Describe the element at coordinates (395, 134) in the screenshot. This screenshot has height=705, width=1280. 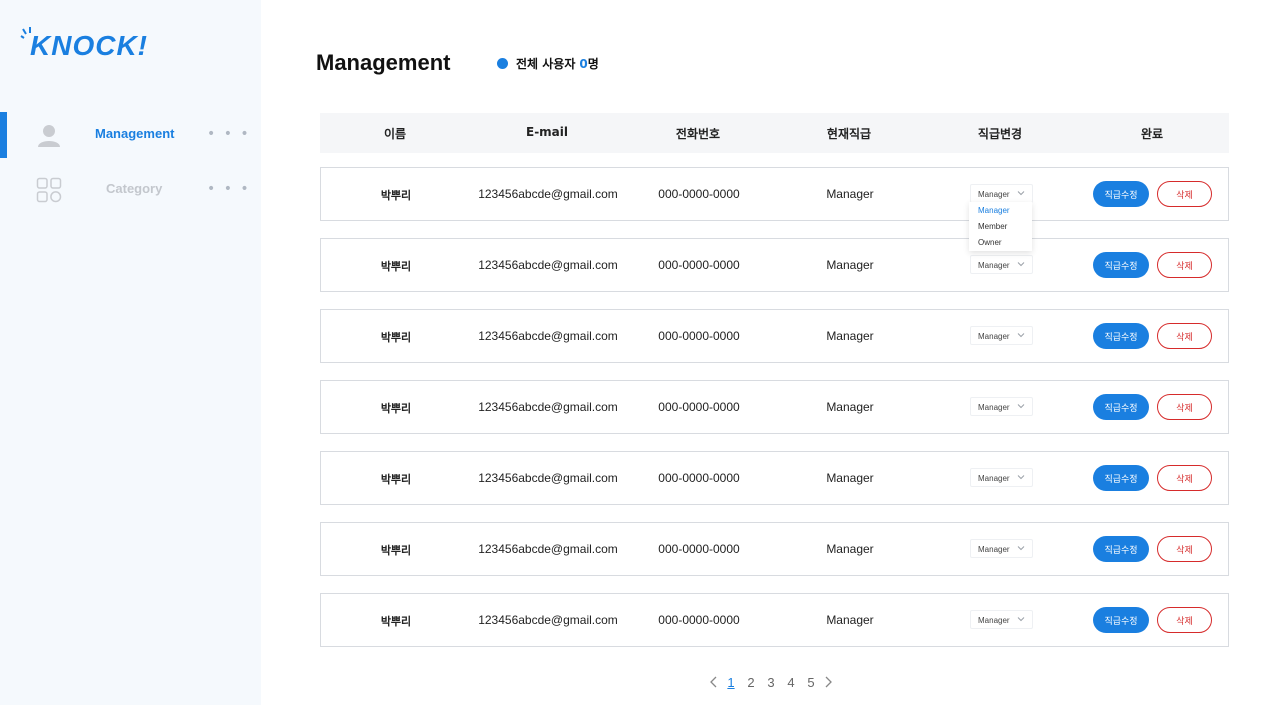
I see `column-header-name: 이름` at that location.